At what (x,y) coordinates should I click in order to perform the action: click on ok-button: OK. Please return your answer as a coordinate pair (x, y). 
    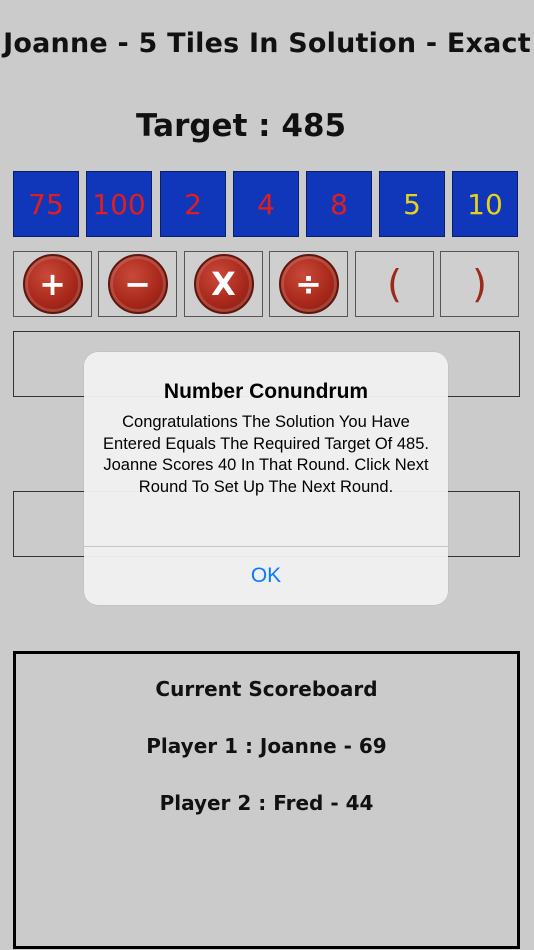
    Looking at the image, I should click on (266, 576).